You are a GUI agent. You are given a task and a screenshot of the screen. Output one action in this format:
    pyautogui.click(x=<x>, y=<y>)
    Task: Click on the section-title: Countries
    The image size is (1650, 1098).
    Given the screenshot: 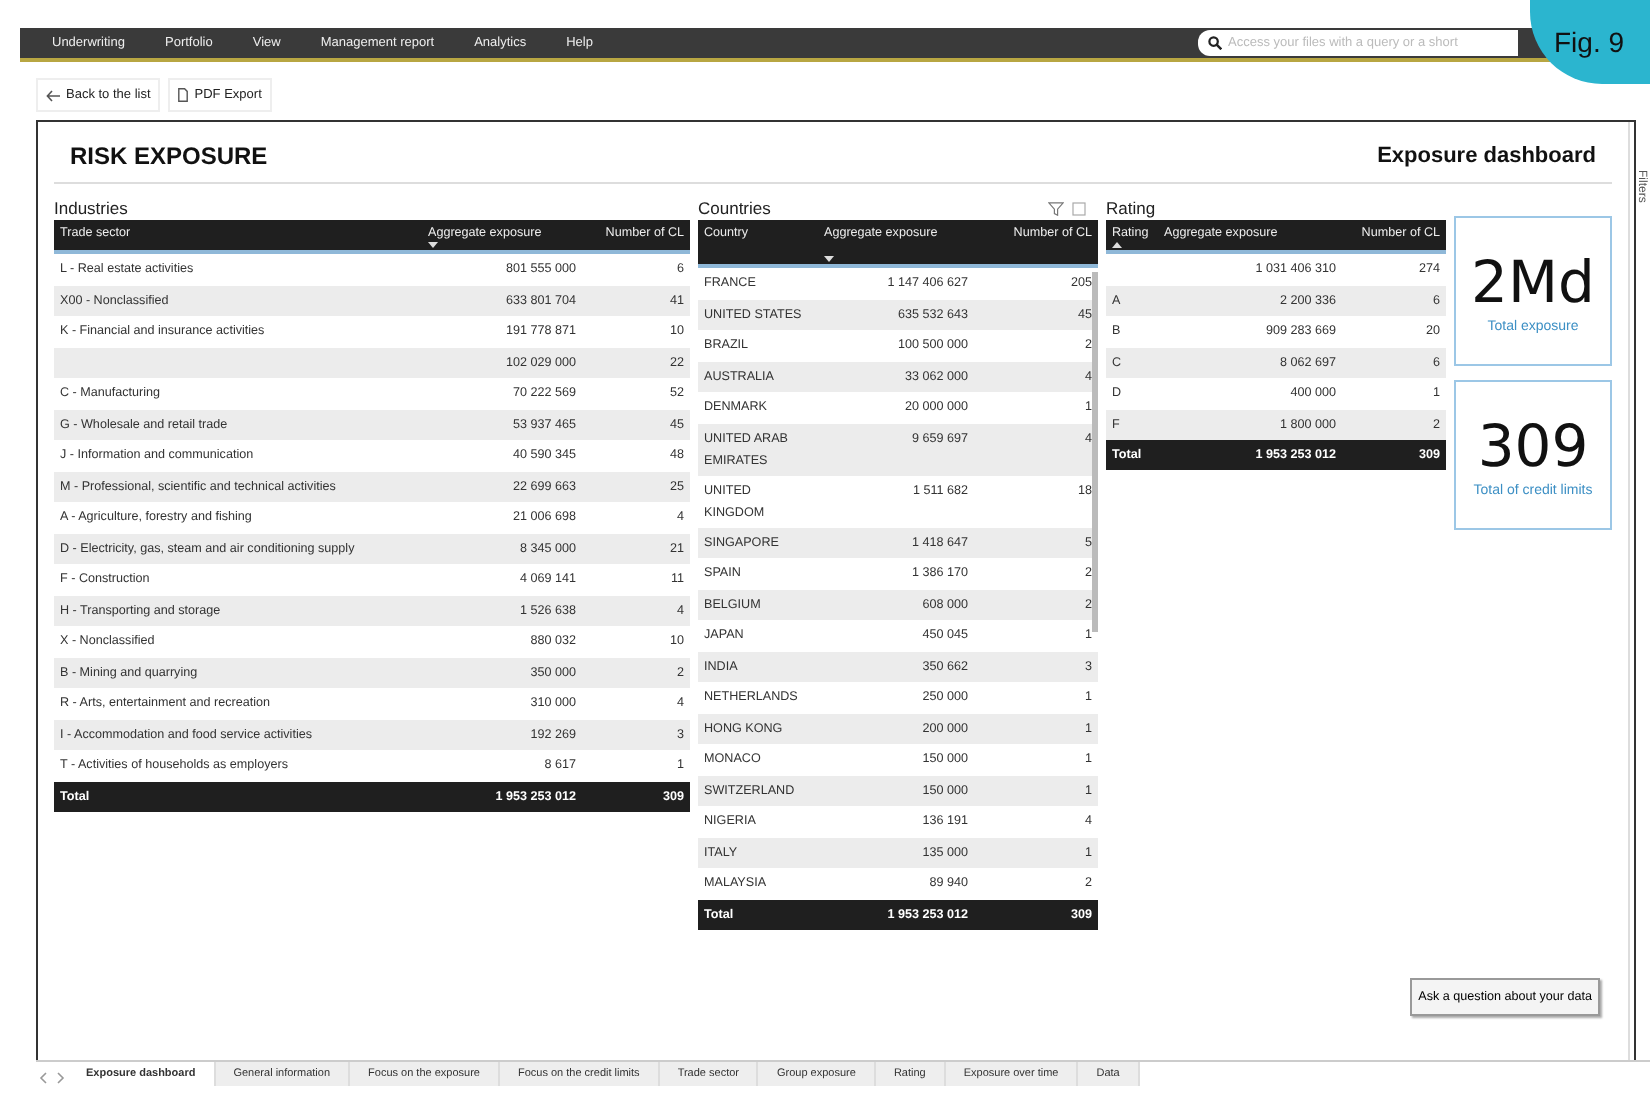 What is the action you would take?
    pyautogui.click(x=734, y=208)
    